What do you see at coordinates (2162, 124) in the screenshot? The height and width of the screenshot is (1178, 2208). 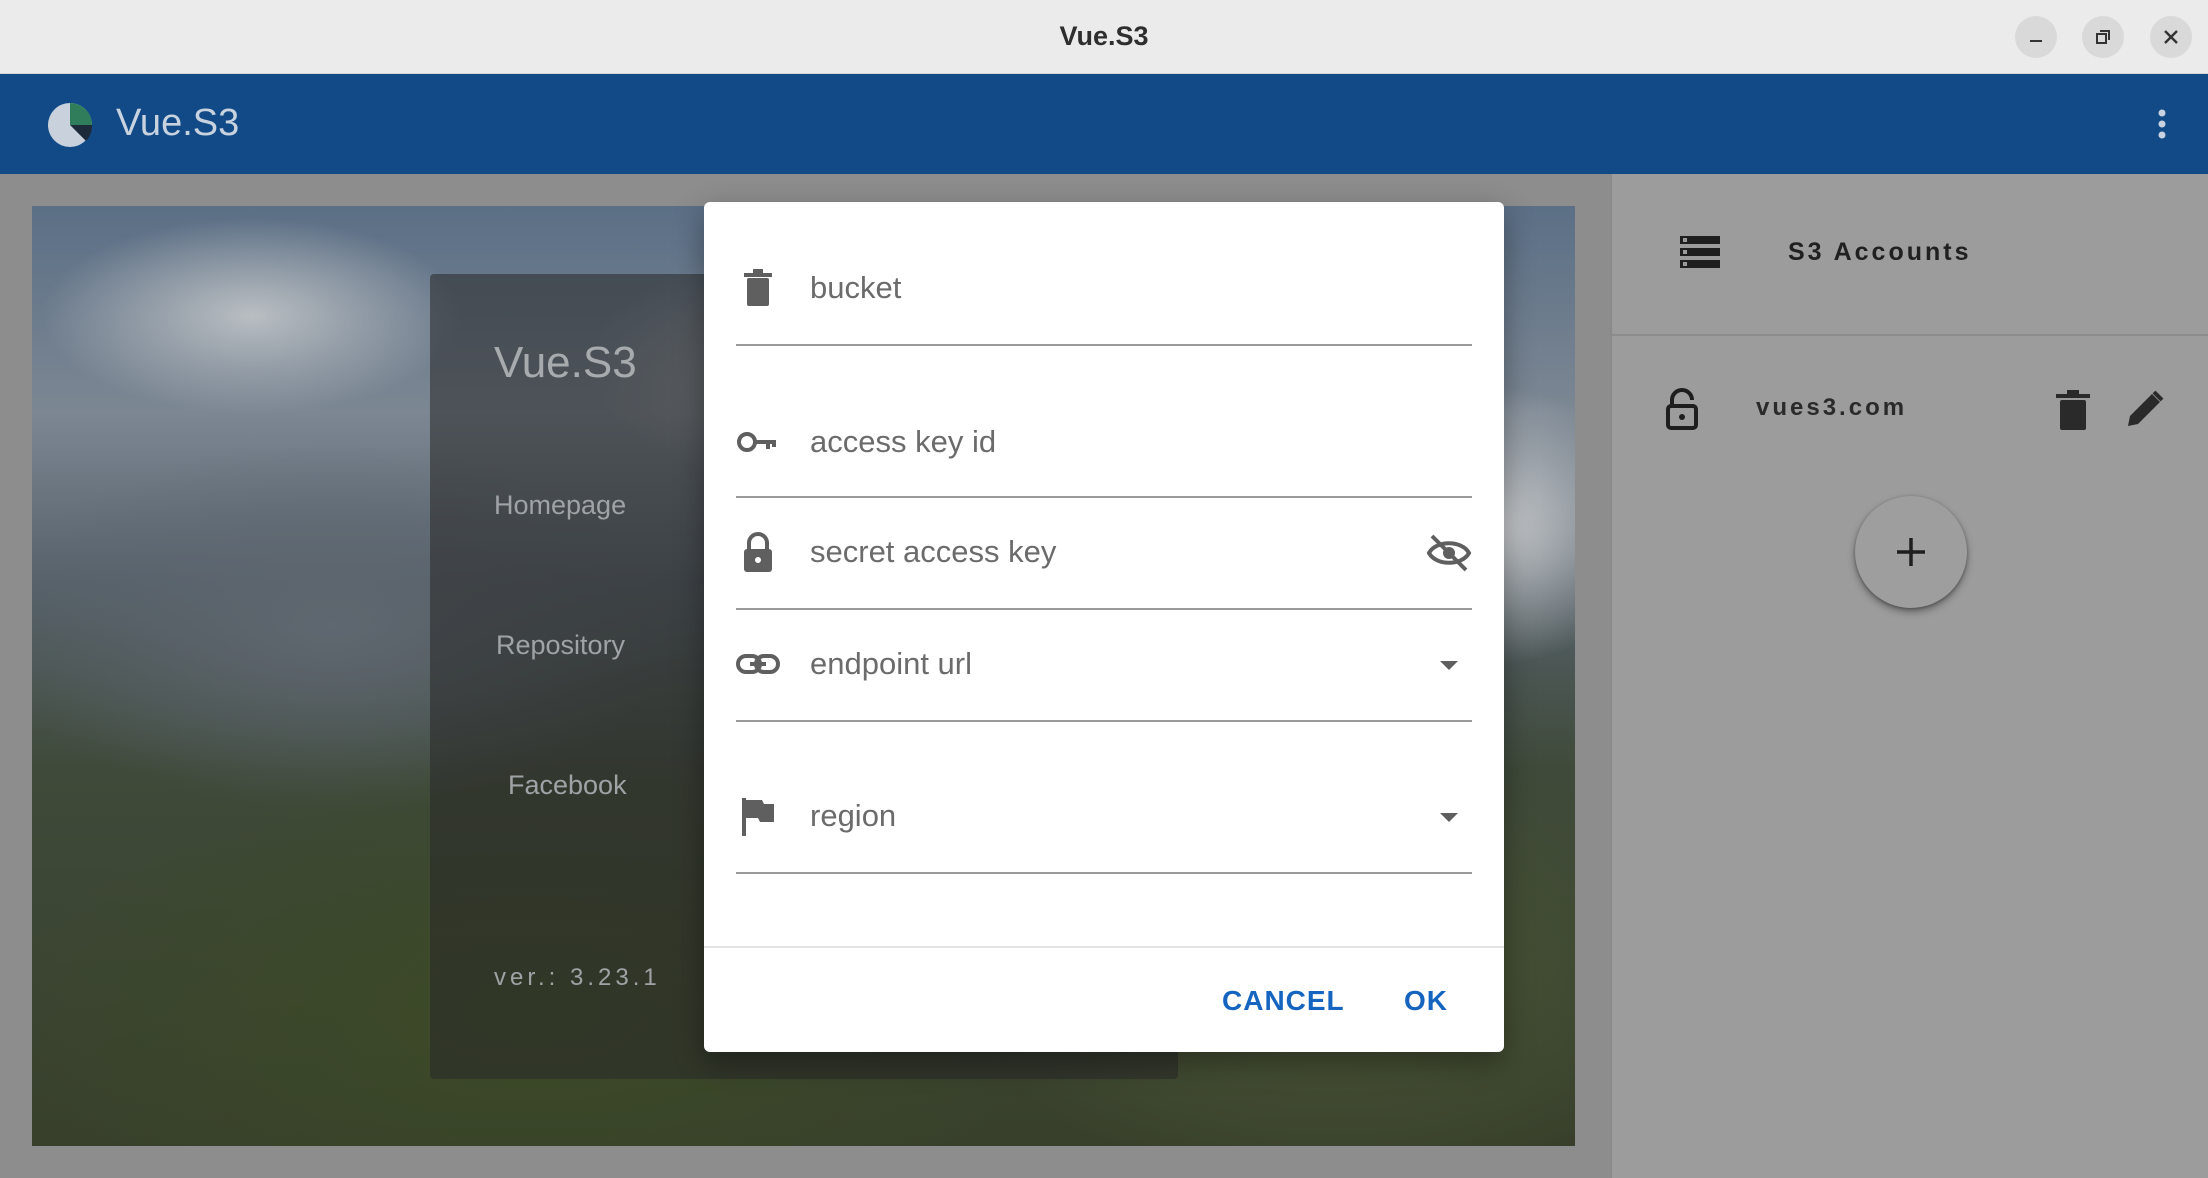 I see `more-vertical-icon` at bounding box center [2162, 124].